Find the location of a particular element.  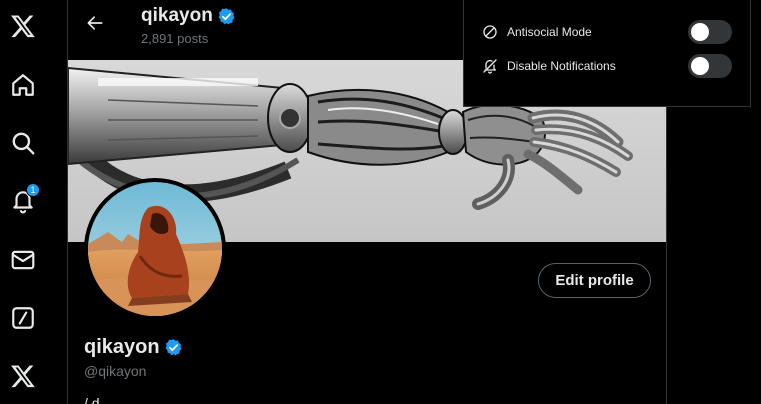

profile-handle: @qikayon is located at coordinates (115, 371).